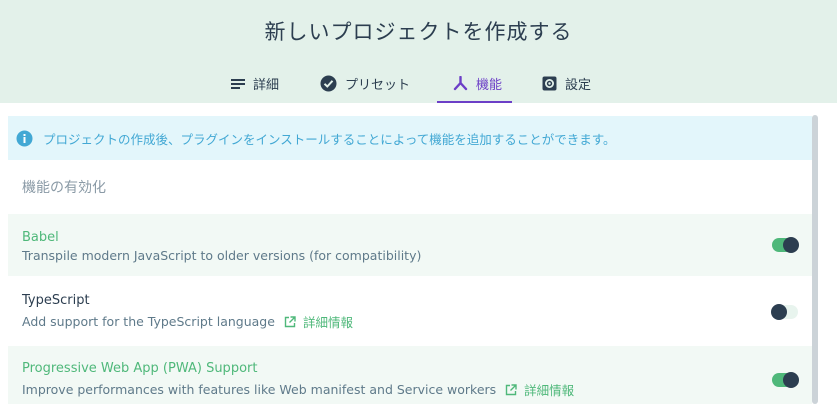  I want to click on feature-name: Progressive Web App (PWA) Support, so click(140, 368).